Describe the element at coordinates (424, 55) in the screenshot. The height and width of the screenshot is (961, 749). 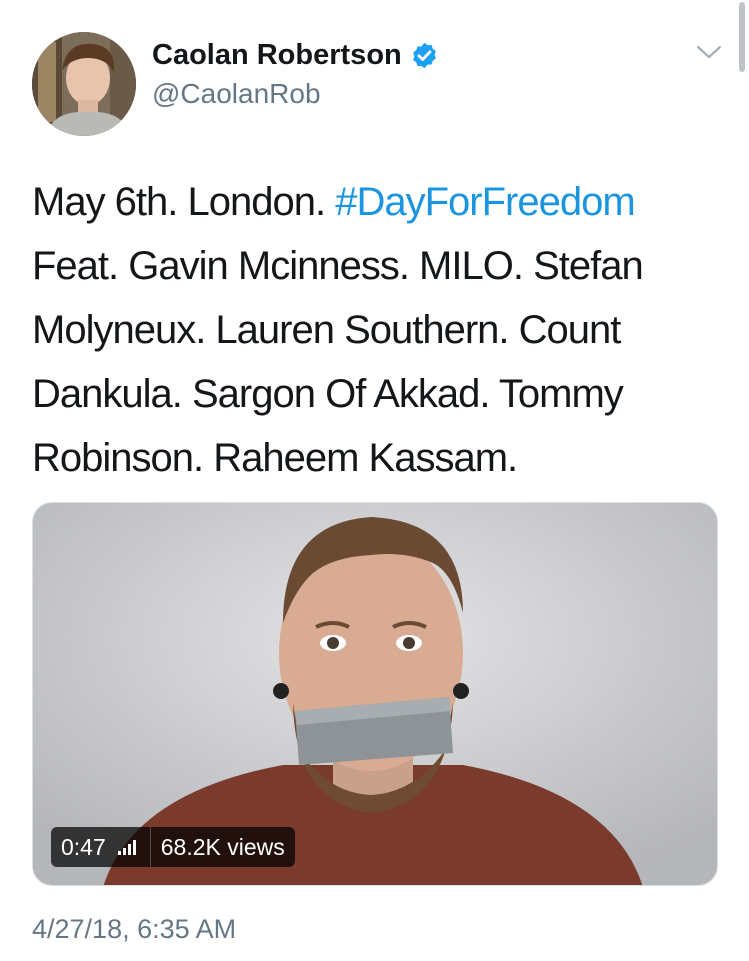
I see `verified-badge-icon` at that location.